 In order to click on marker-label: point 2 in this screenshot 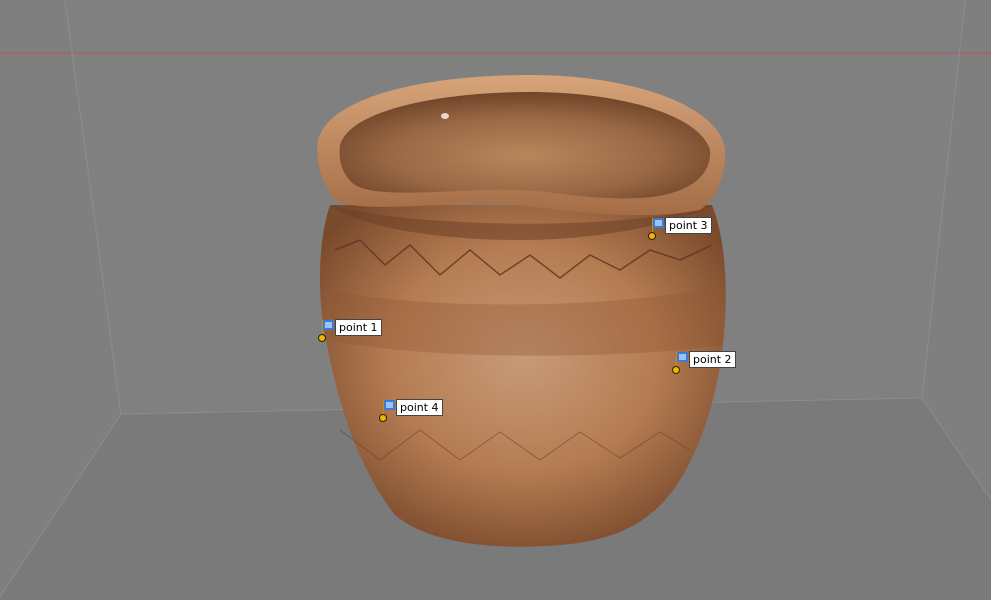, I will do `click(712, 359)`.